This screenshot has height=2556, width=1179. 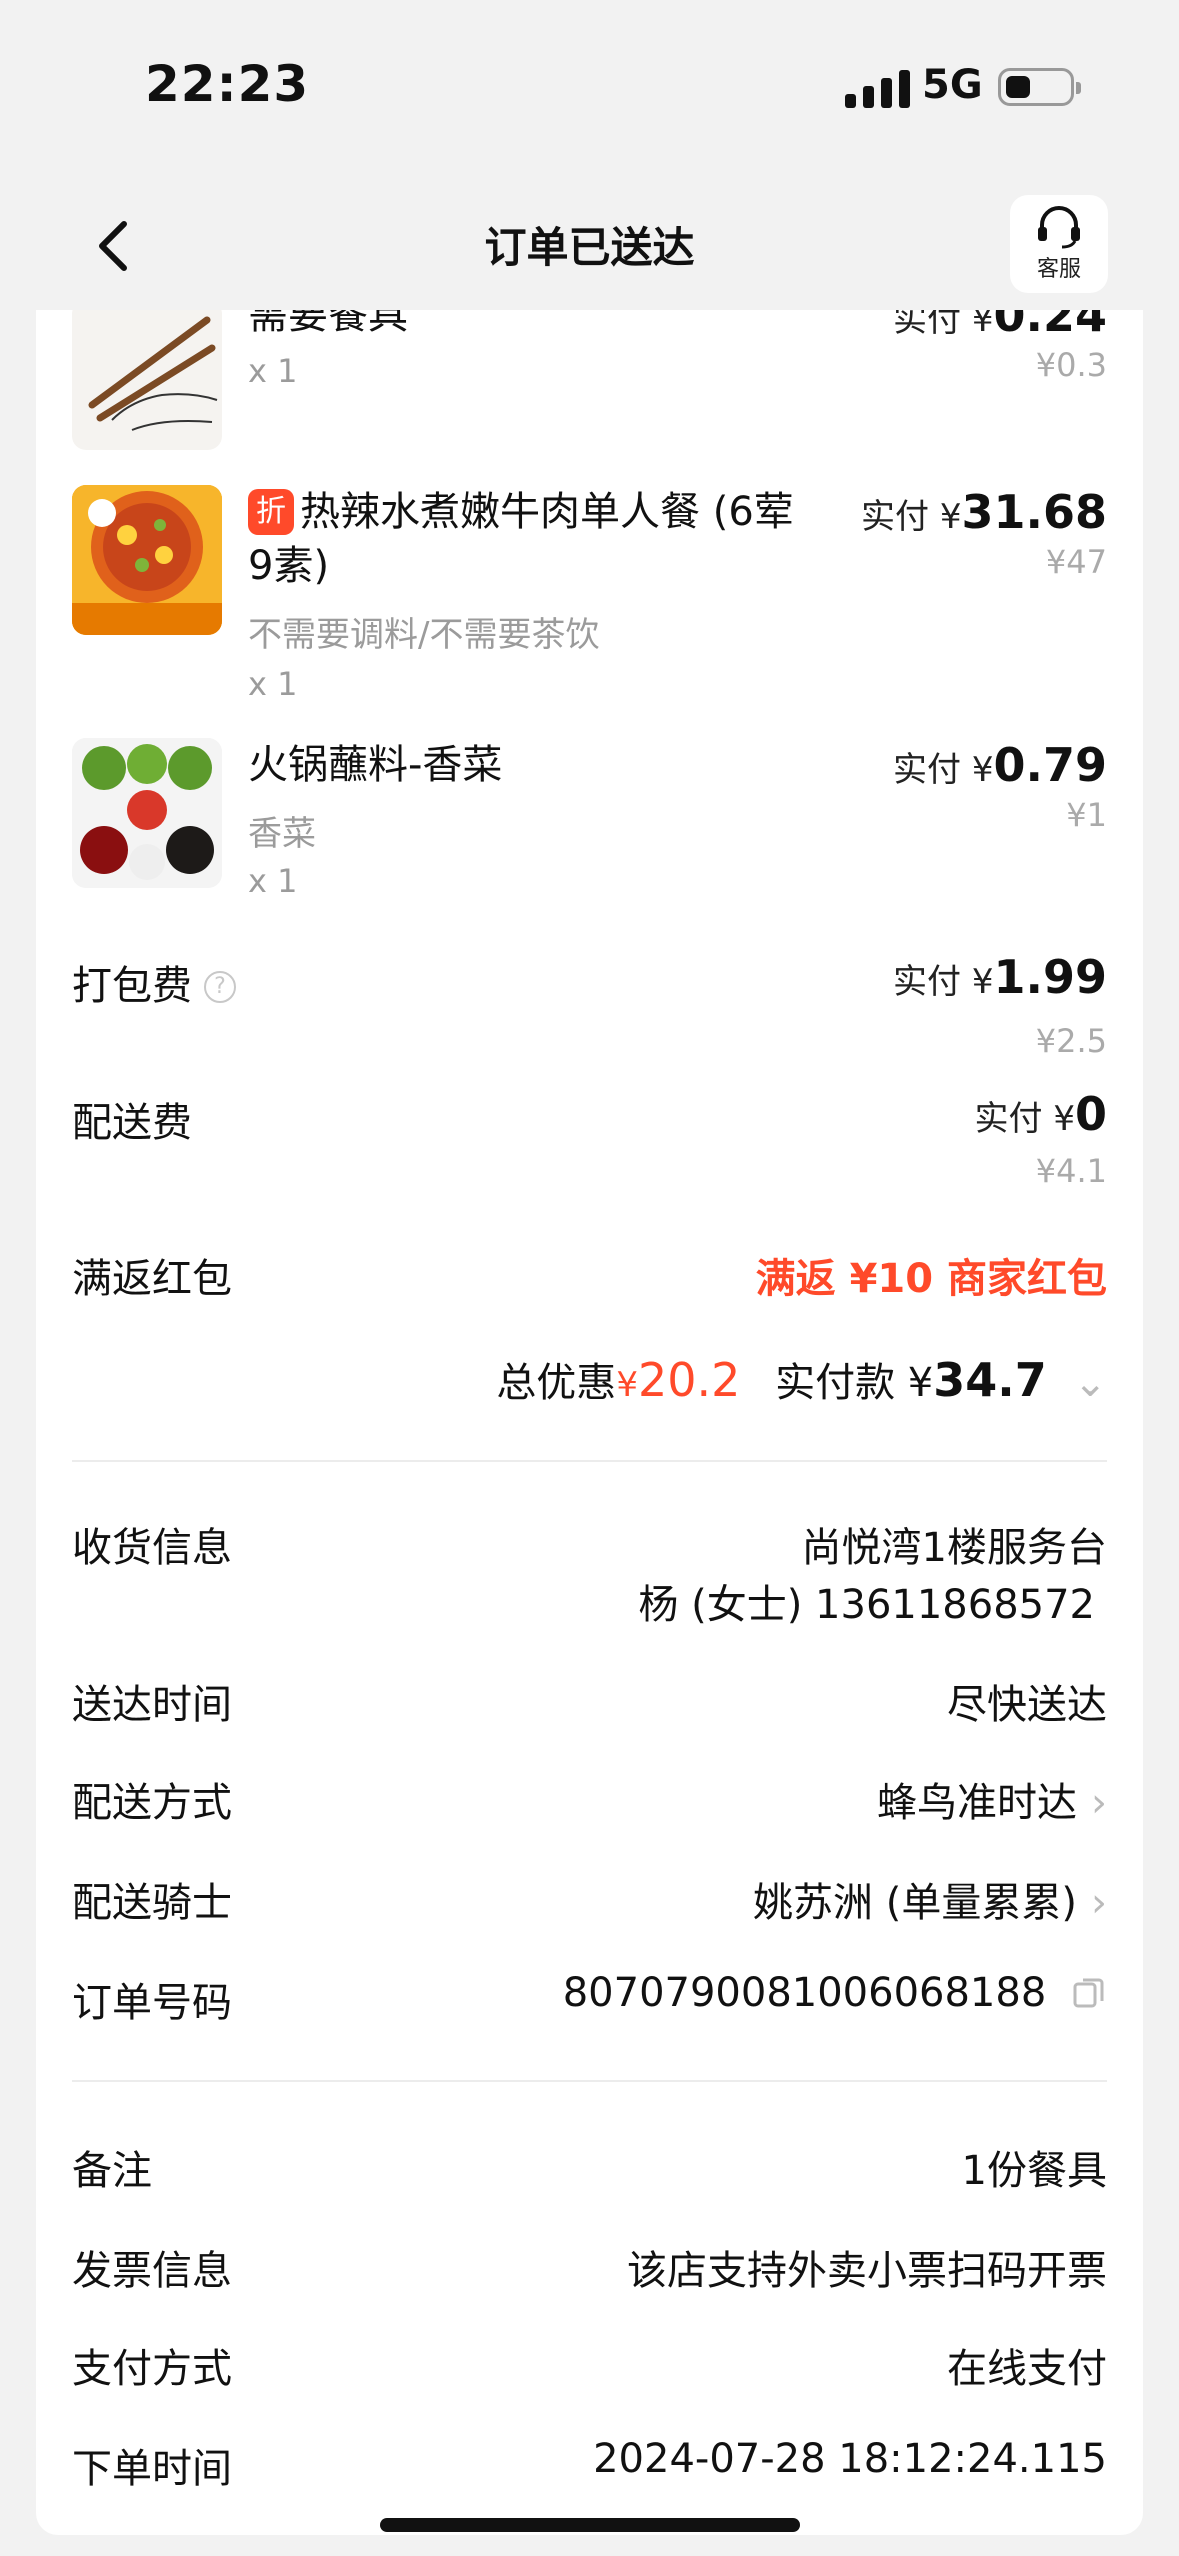 I want to click on item-name: 折热辣水煮嫩牛肉单人餐 (6荤 9素), so click(x=521, y=539).